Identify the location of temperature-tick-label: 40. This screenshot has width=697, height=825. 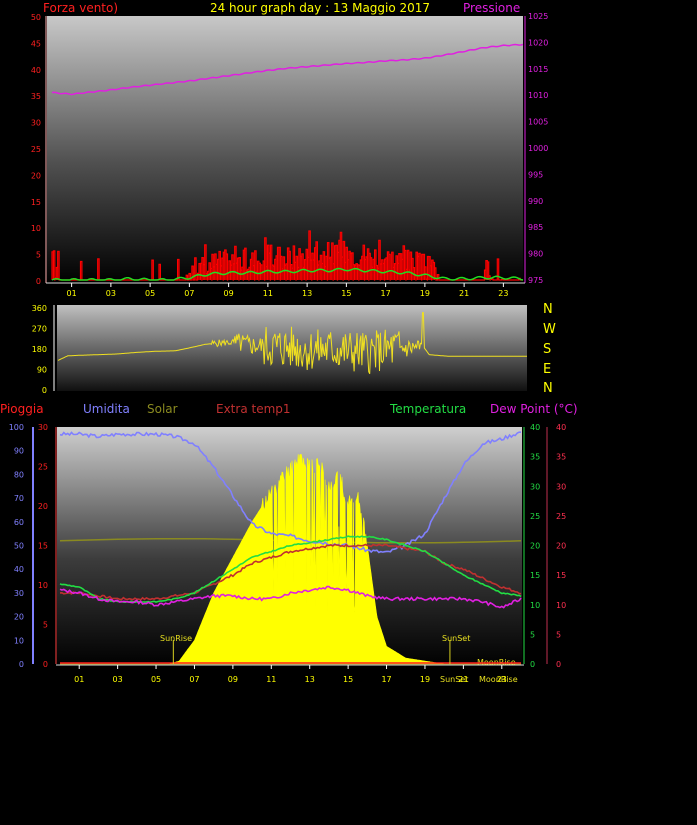
(535, 427).